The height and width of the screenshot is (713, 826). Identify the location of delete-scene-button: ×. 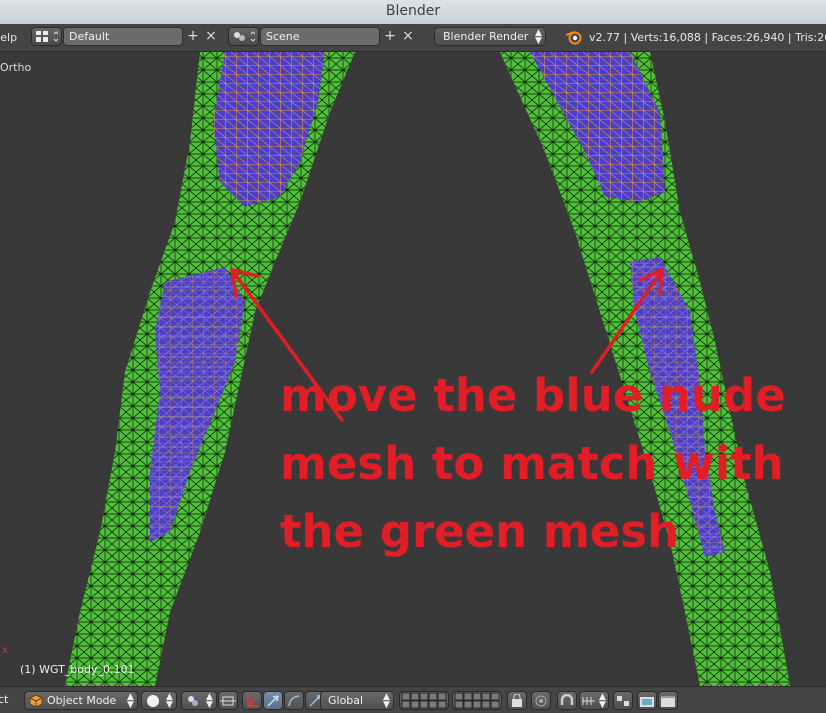
(408, 36).